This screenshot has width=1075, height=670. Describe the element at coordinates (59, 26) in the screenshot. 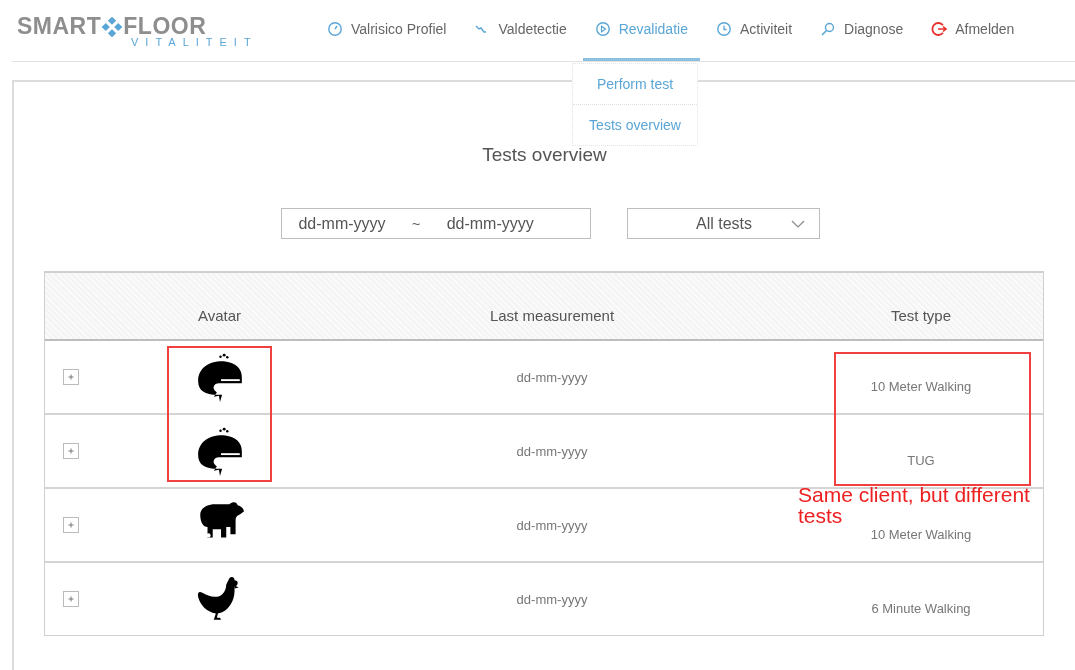

I see `logo-word: SMART` at that location.